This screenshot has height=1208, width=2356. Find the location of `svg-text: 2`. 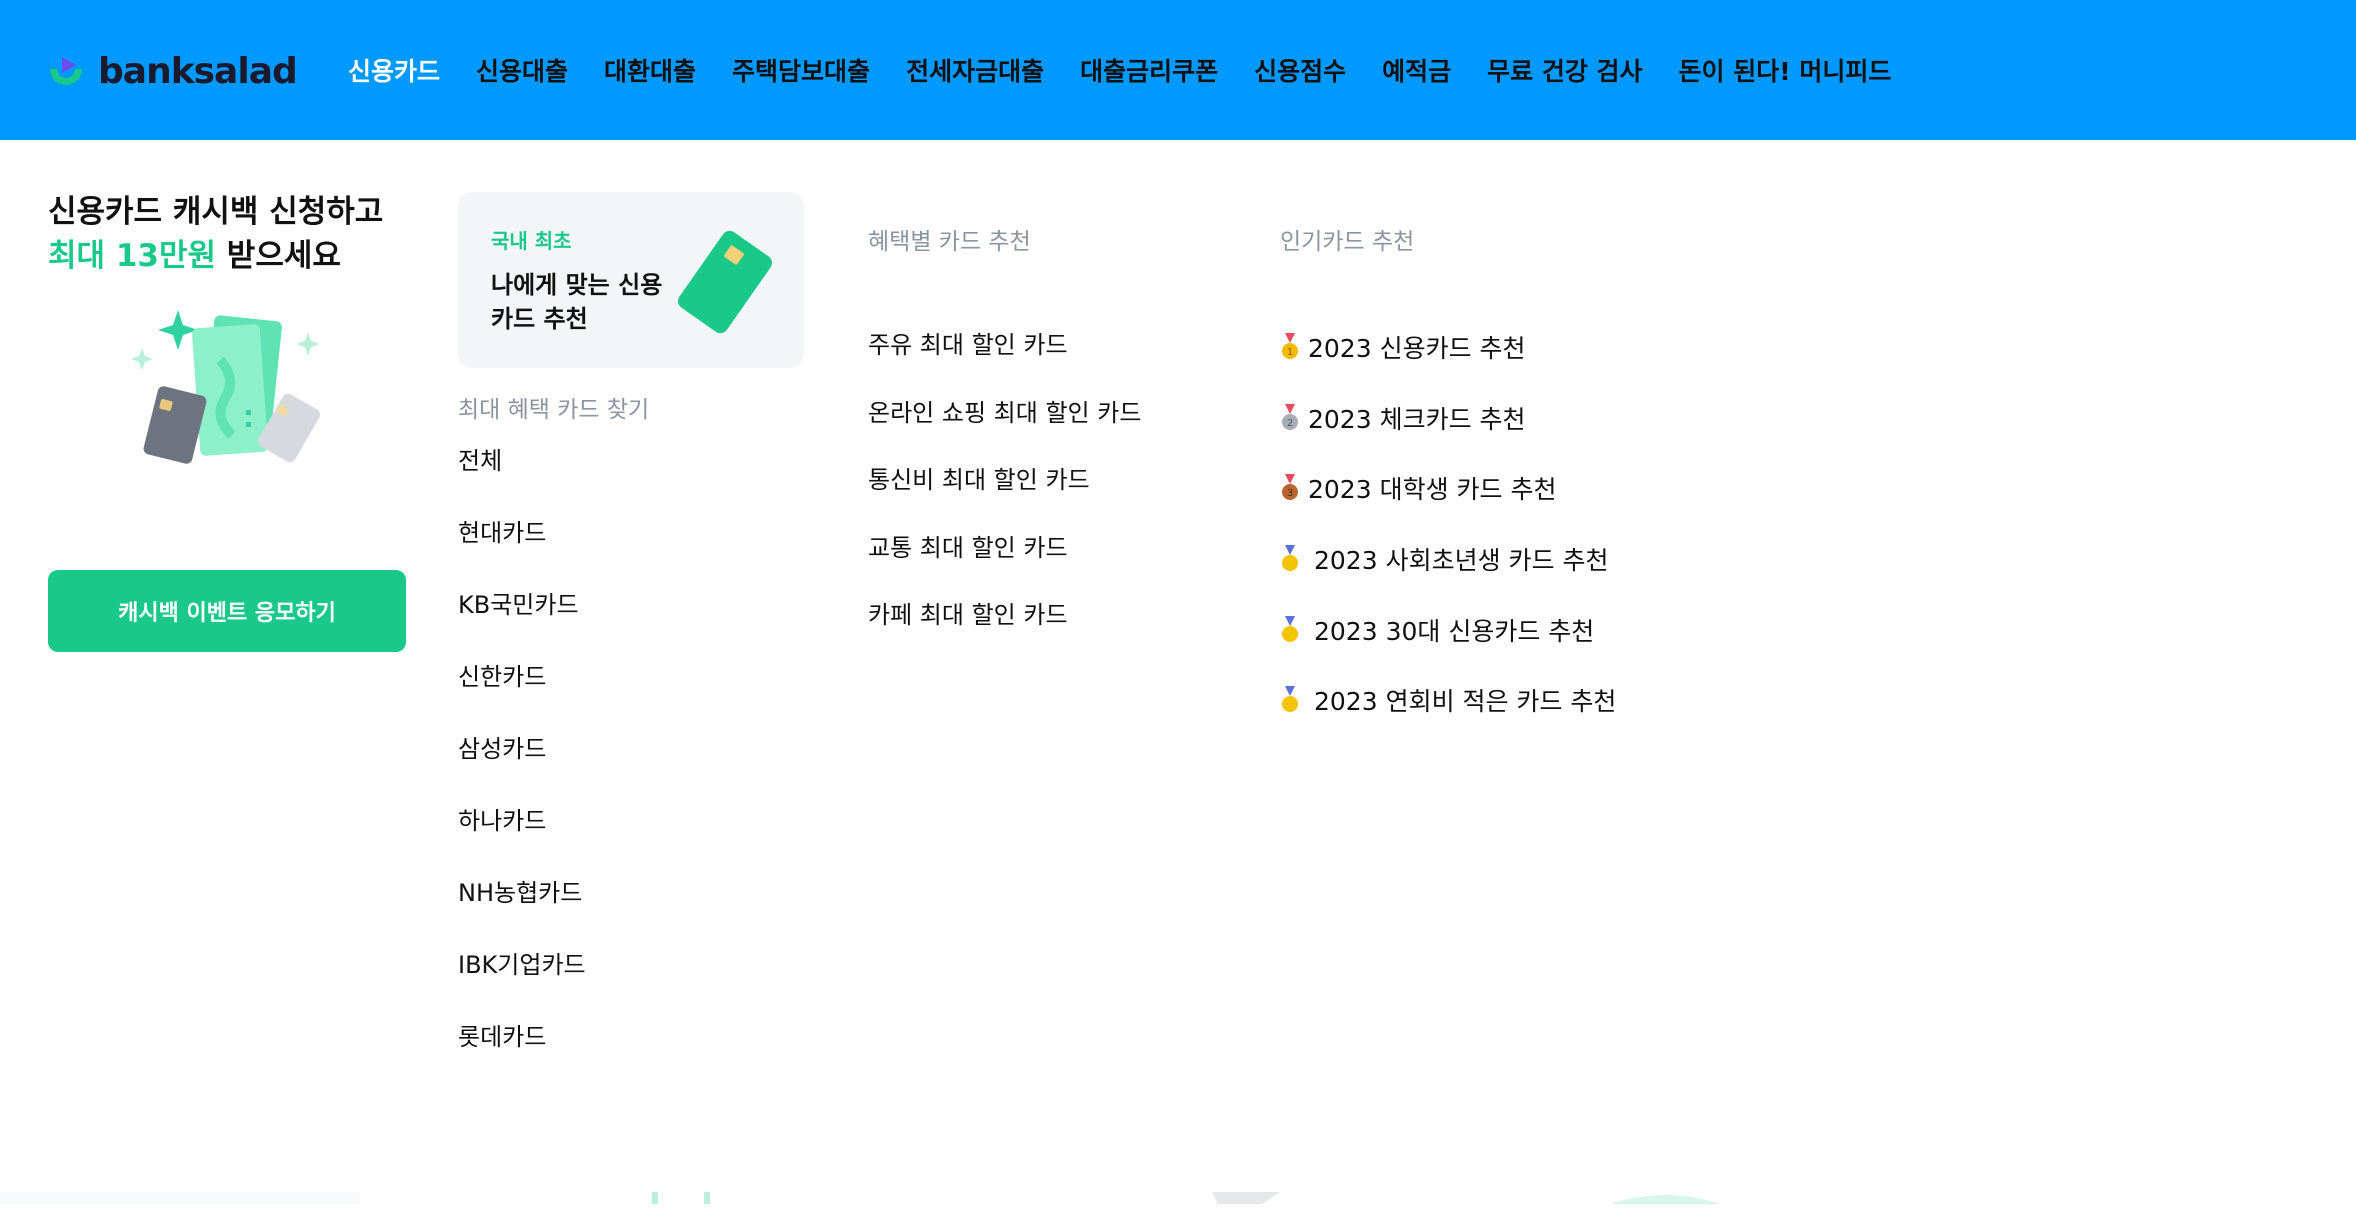

svg-text: 2 is located at coordinates (1290, 423).